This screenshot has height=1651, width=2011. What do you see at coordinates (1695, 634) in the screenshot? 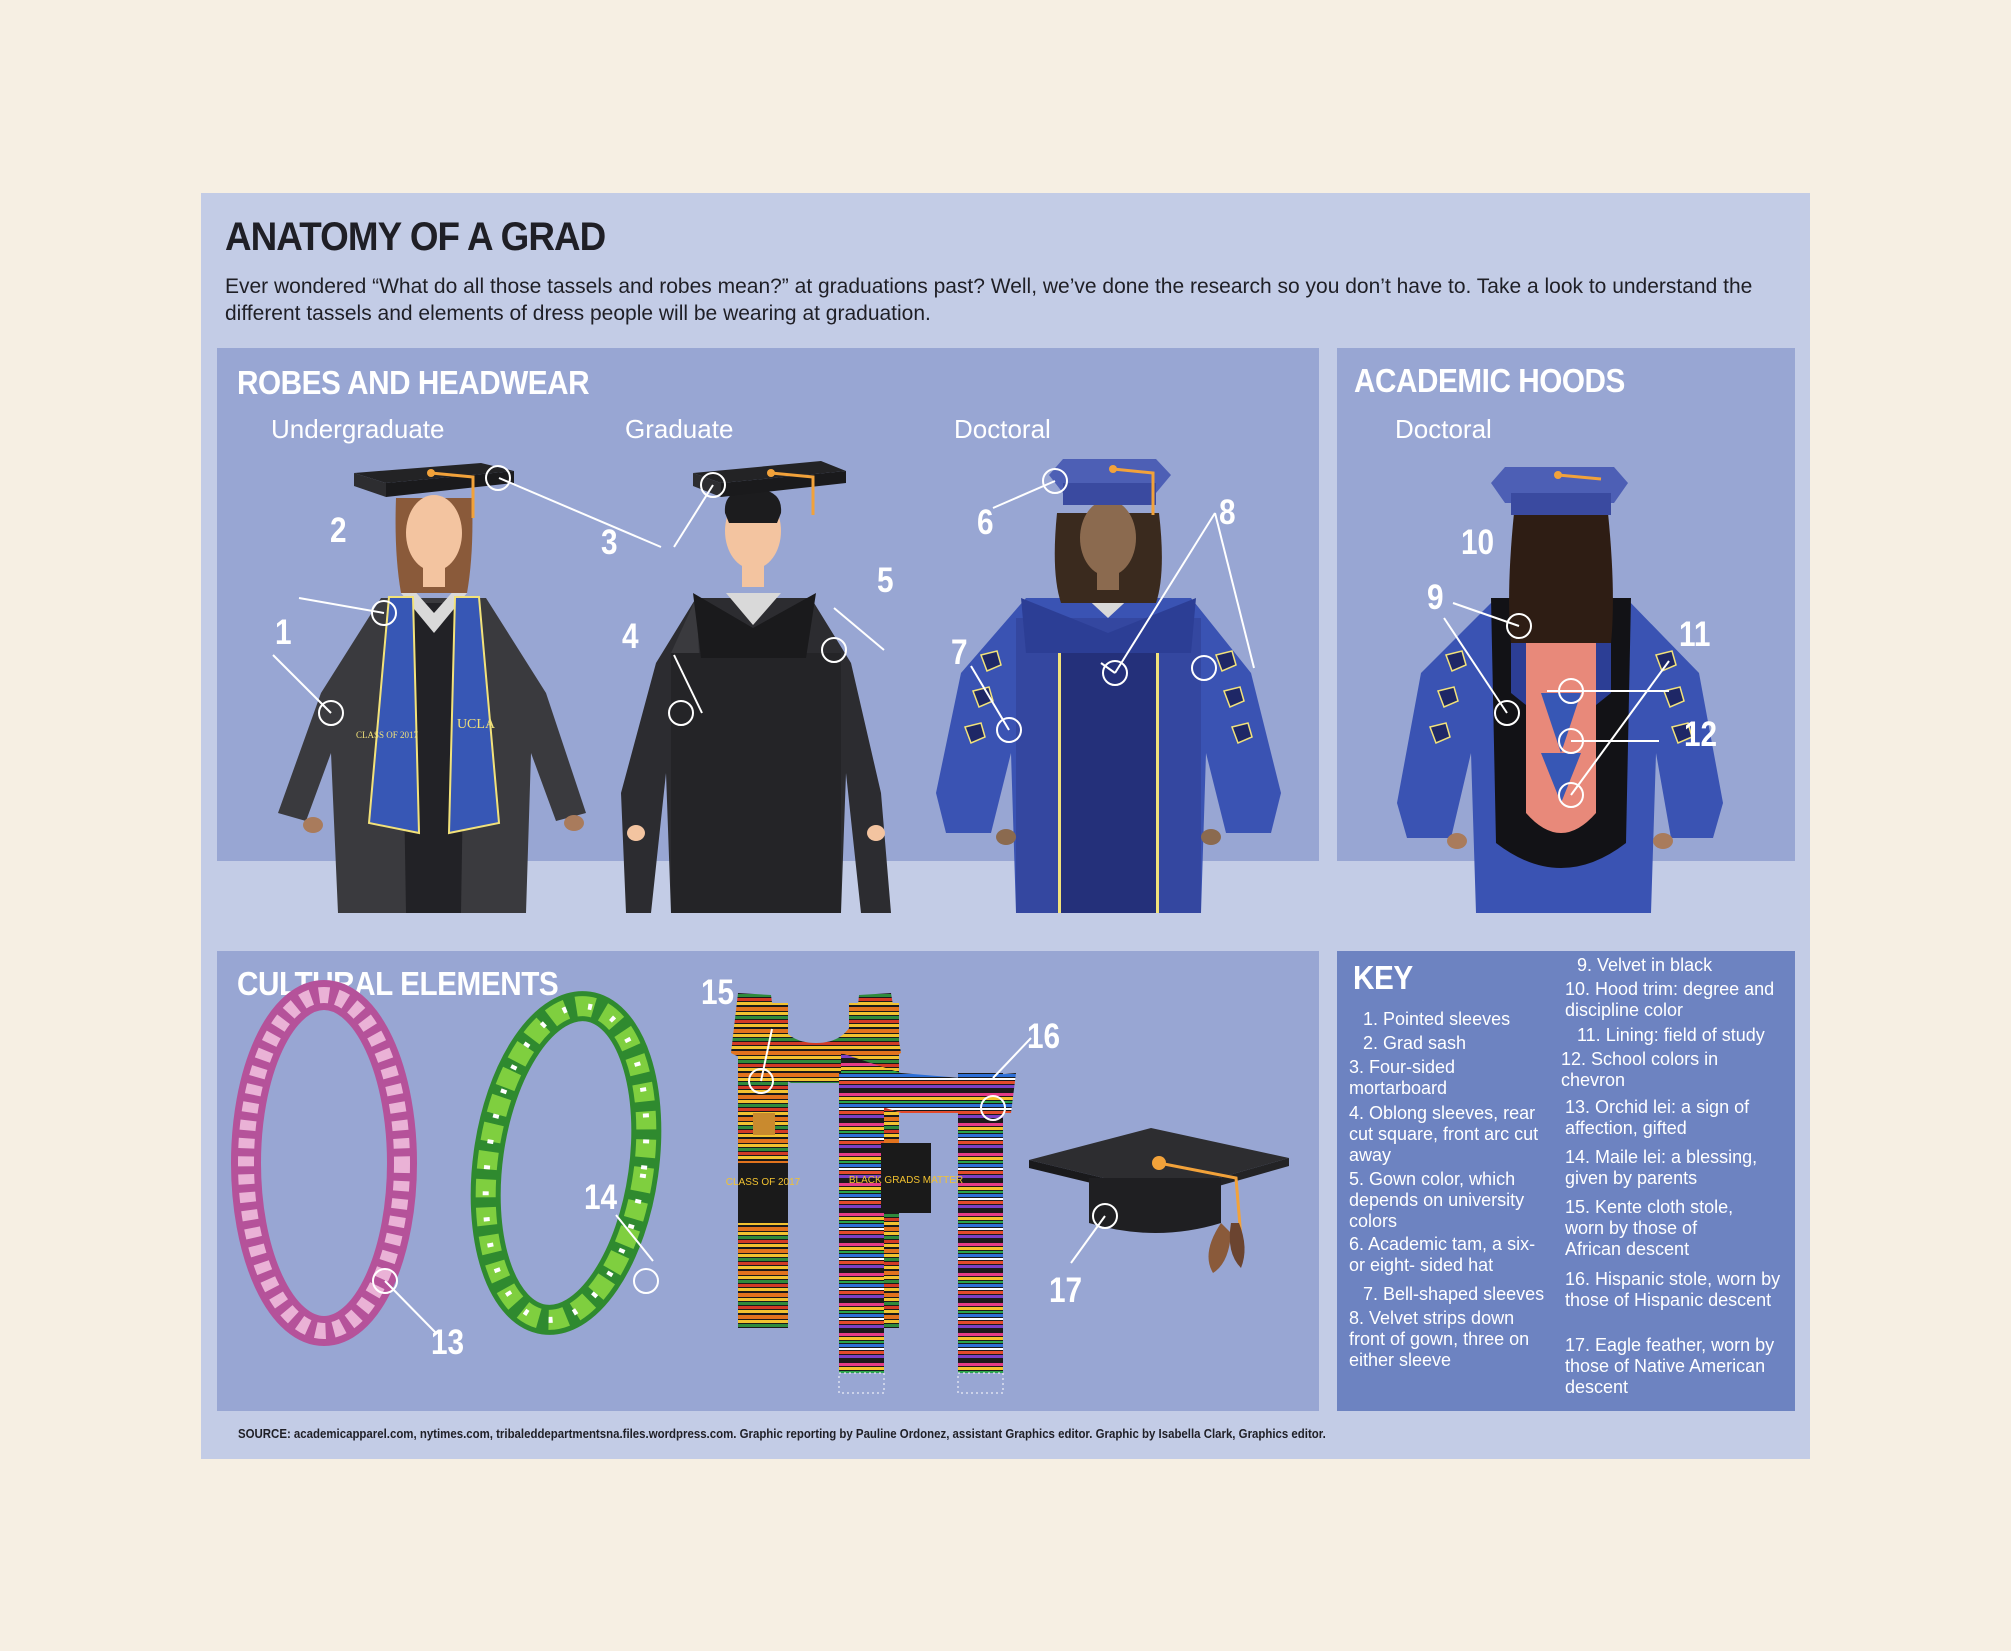
I see `callout-number: 11` at bounding box center [1695, 634].